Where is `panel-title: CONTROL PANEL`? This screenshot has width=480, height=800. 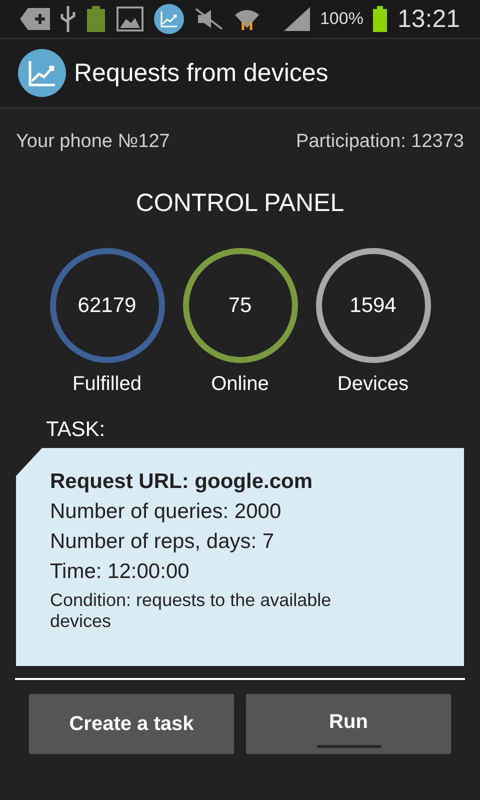 panel-title: CONTROL PANEL is located at coordinates (240, 203).